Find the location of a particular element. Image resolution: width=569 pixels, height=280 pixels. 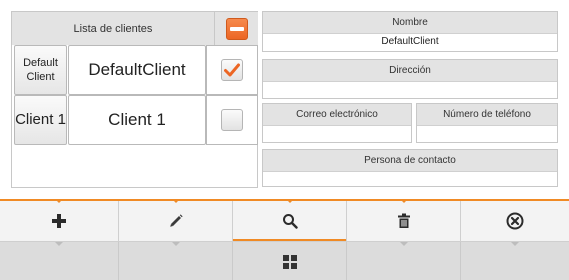

phone-field: Número de teléfono is located at coordinates (487, 123).